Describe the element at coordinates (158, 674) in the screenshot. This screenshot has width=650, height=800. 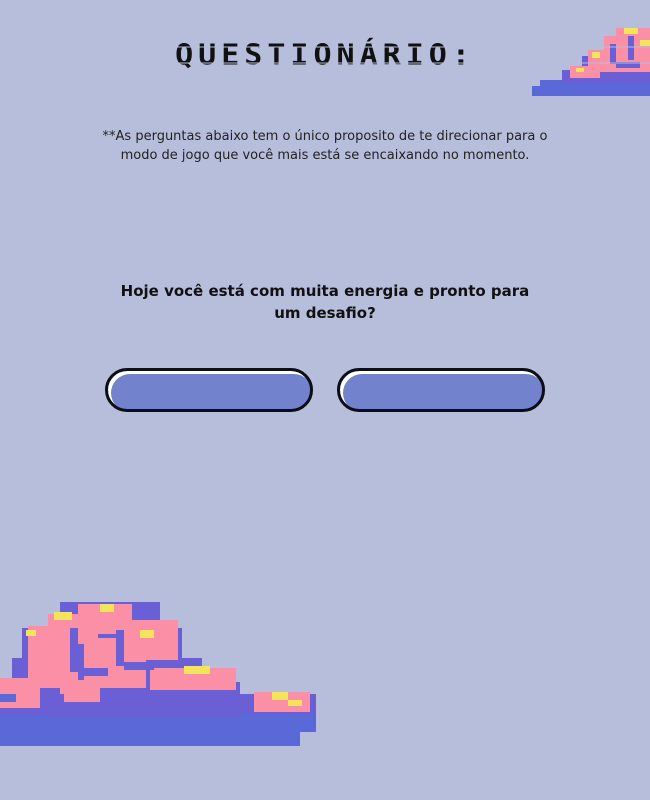
I see `cloud-bottom-icon` at that location.